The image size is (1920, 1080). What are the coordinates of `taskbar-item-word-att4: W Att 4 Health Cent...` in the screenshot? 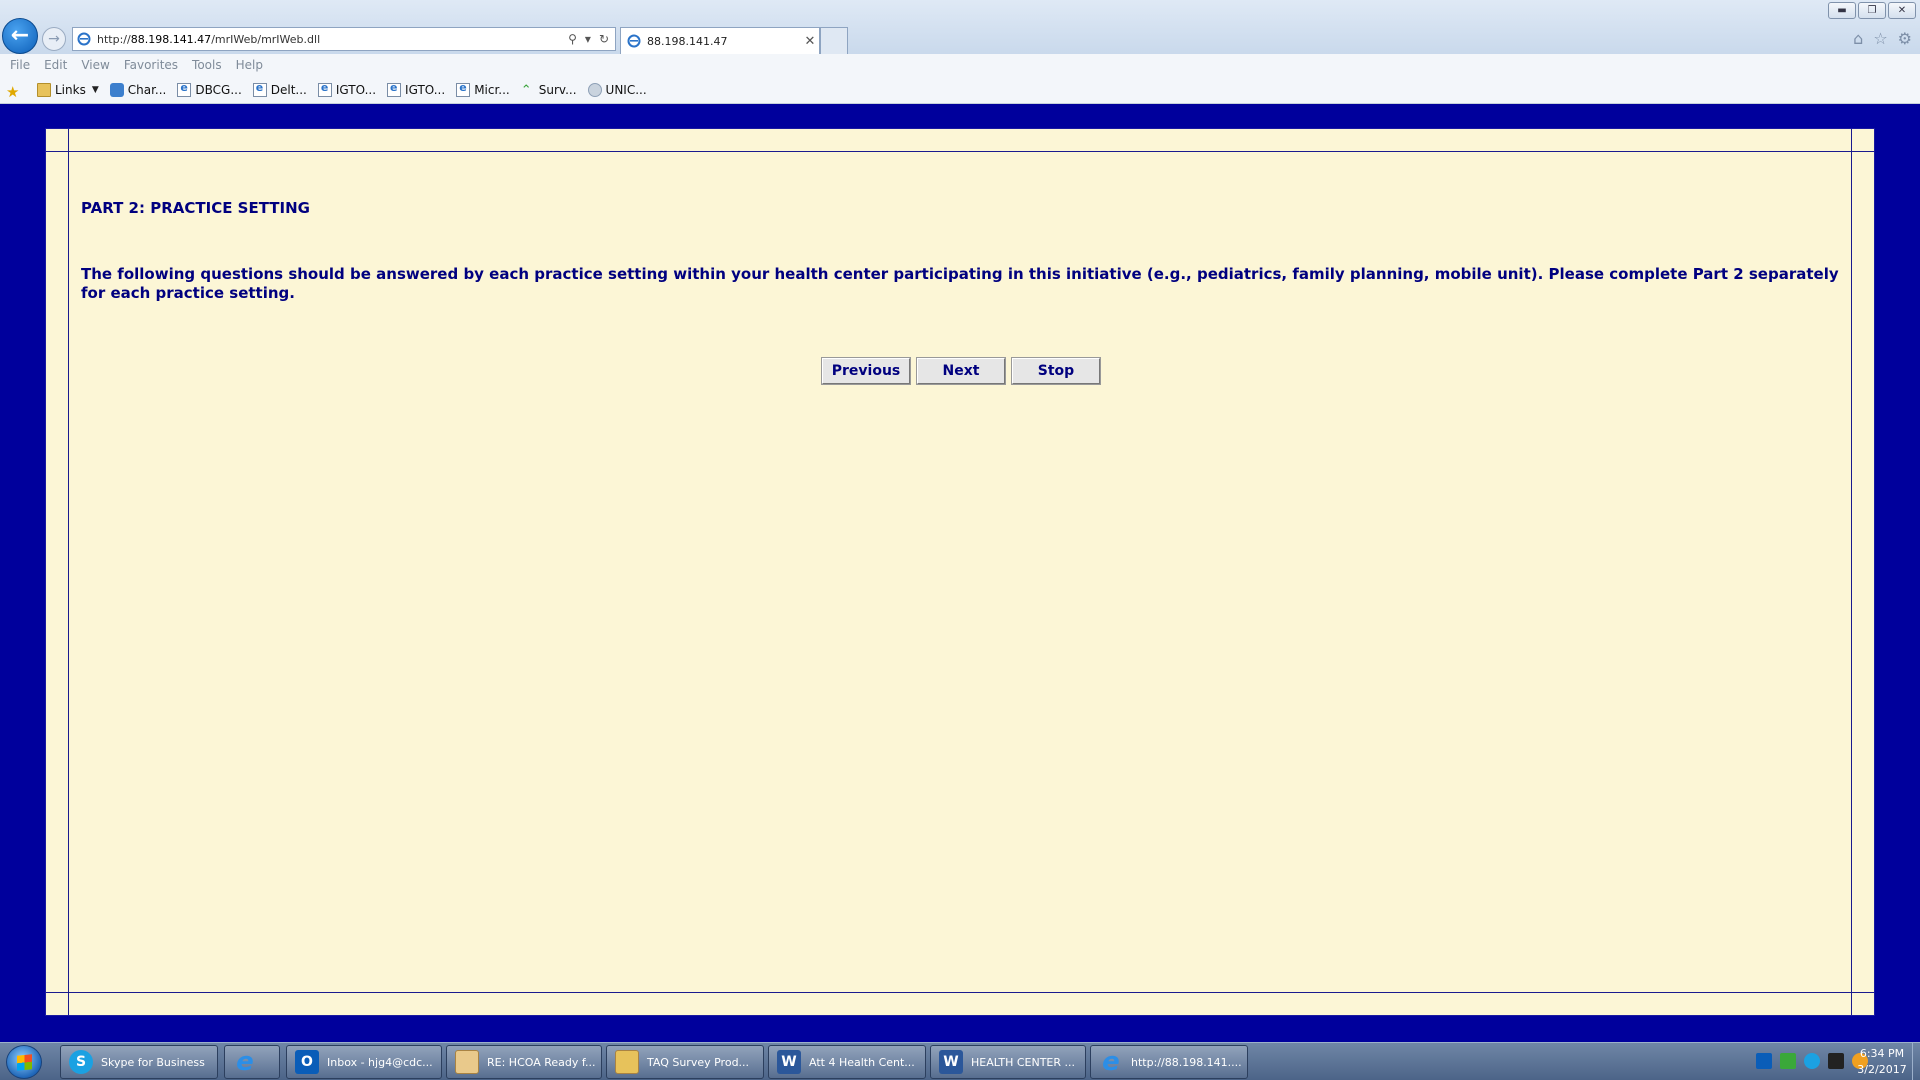 It's located at (847, 1062).